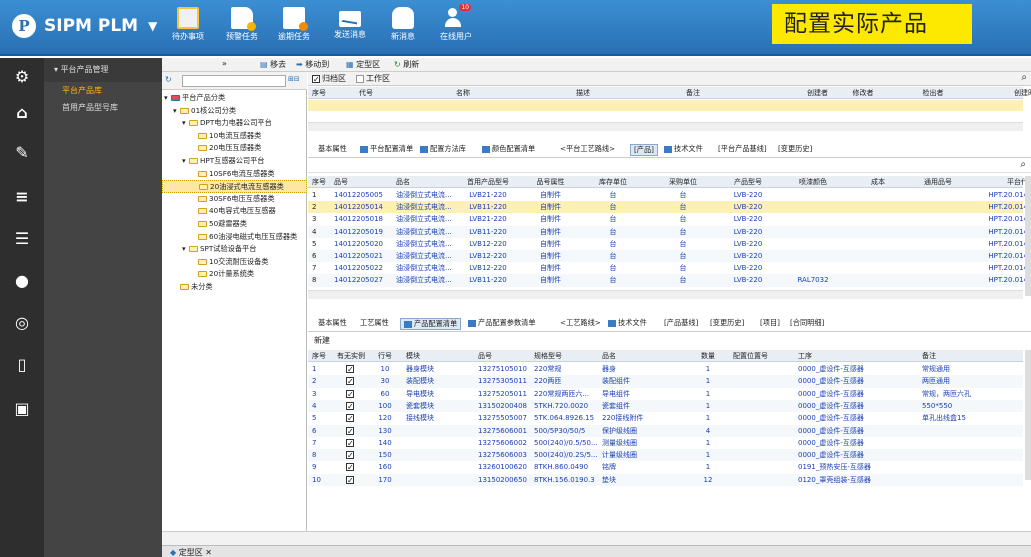 The width and height of the screenshot is (1031, 557). Describe the element at coordinates (386, 149) in the screenshot. I see `tab-1: 平台配置清单` at that location.